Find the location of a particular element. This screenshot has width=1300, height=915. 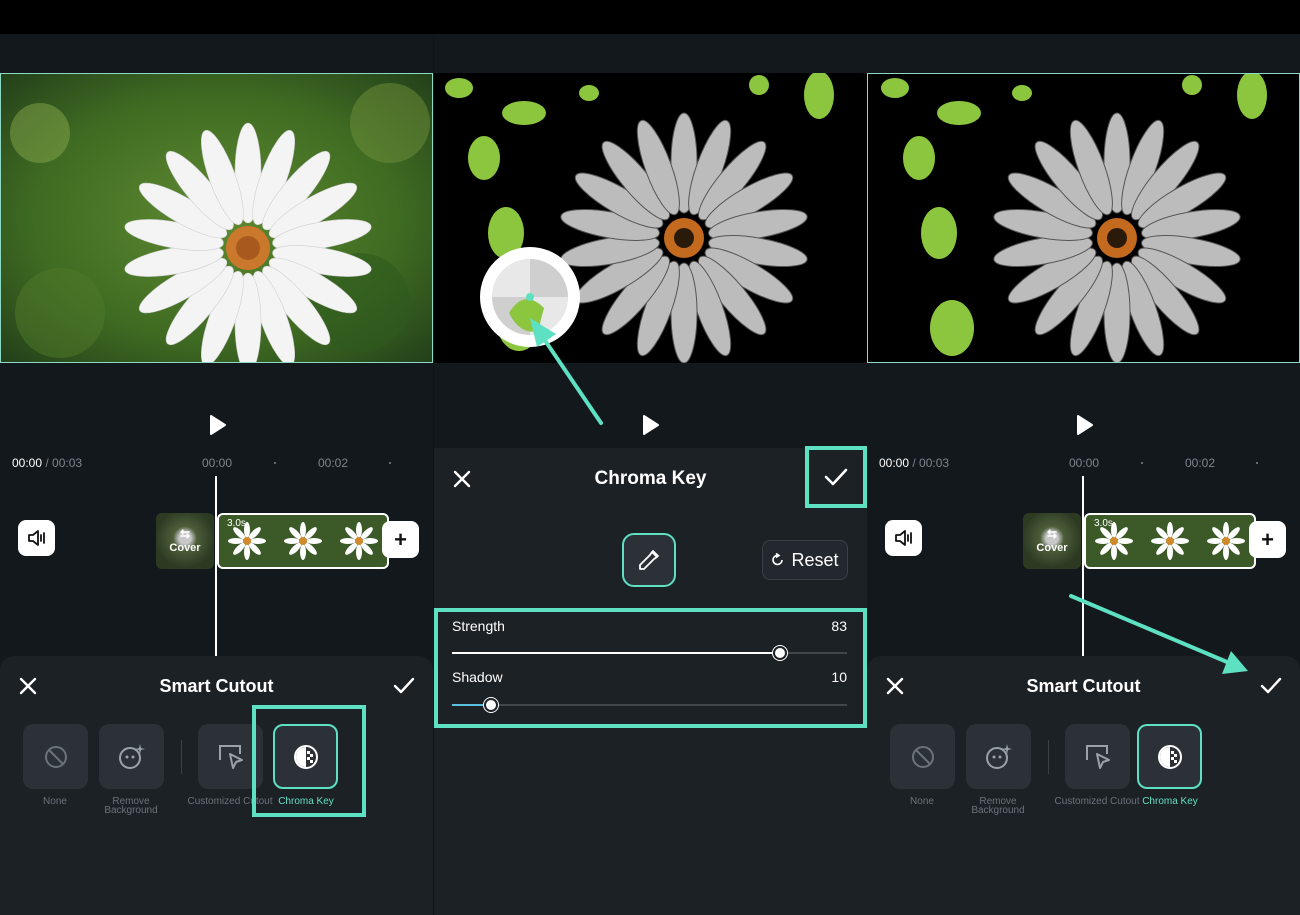

tool-chroma-key is located at coordinates (1169, 756).